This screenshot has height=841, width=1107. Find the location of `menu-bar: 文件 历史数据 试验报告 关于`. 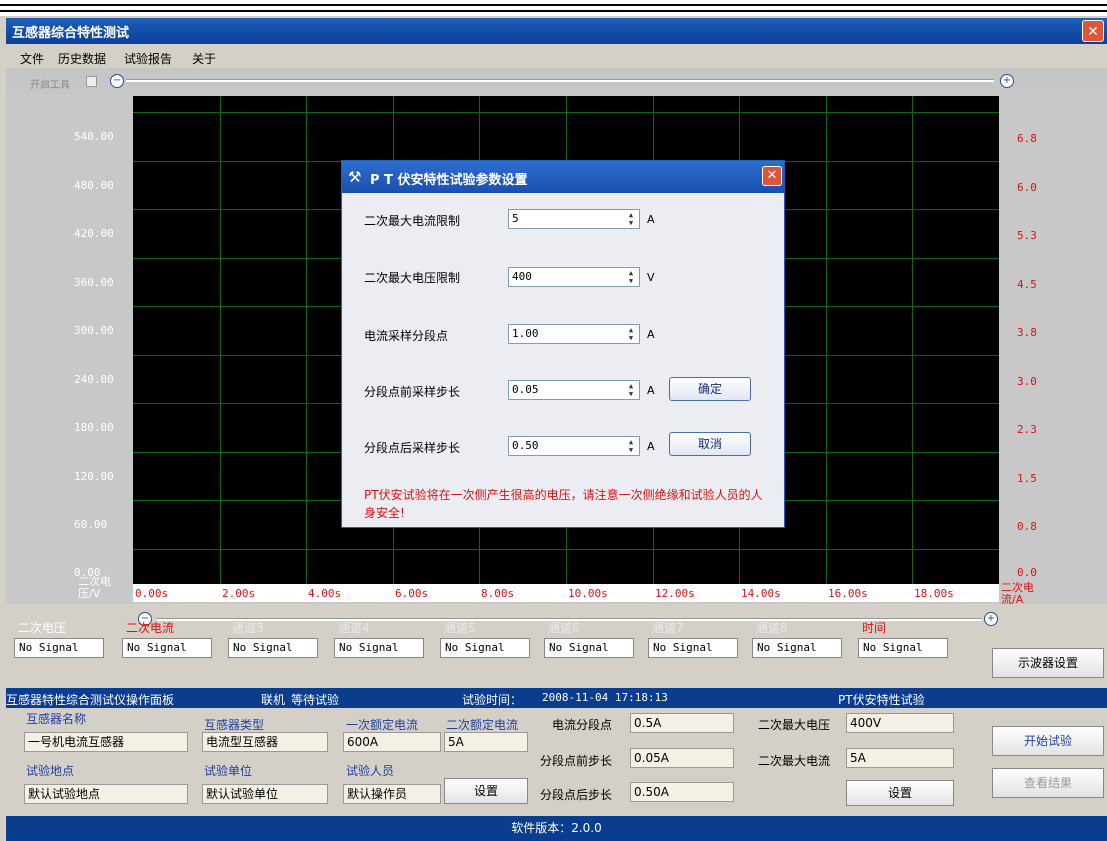

menu-bar: 文件 历史数据 试验报告 关于 is located at coordinates (556, 57).